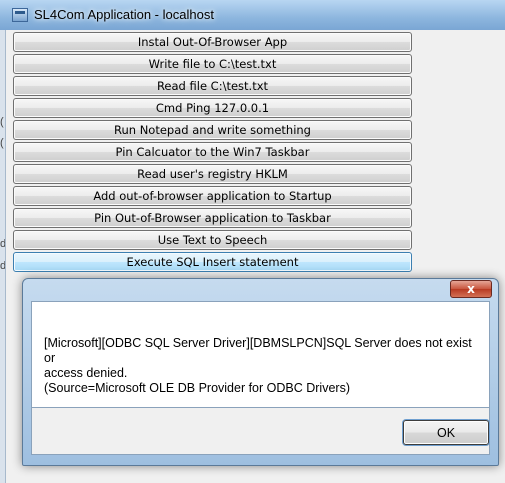  What do you see at coordinates (212, 108) in the screenshot?
I see `cmd-ping-button: Cmd Ping 127.0.0.1` at bounding box center [212, 108].